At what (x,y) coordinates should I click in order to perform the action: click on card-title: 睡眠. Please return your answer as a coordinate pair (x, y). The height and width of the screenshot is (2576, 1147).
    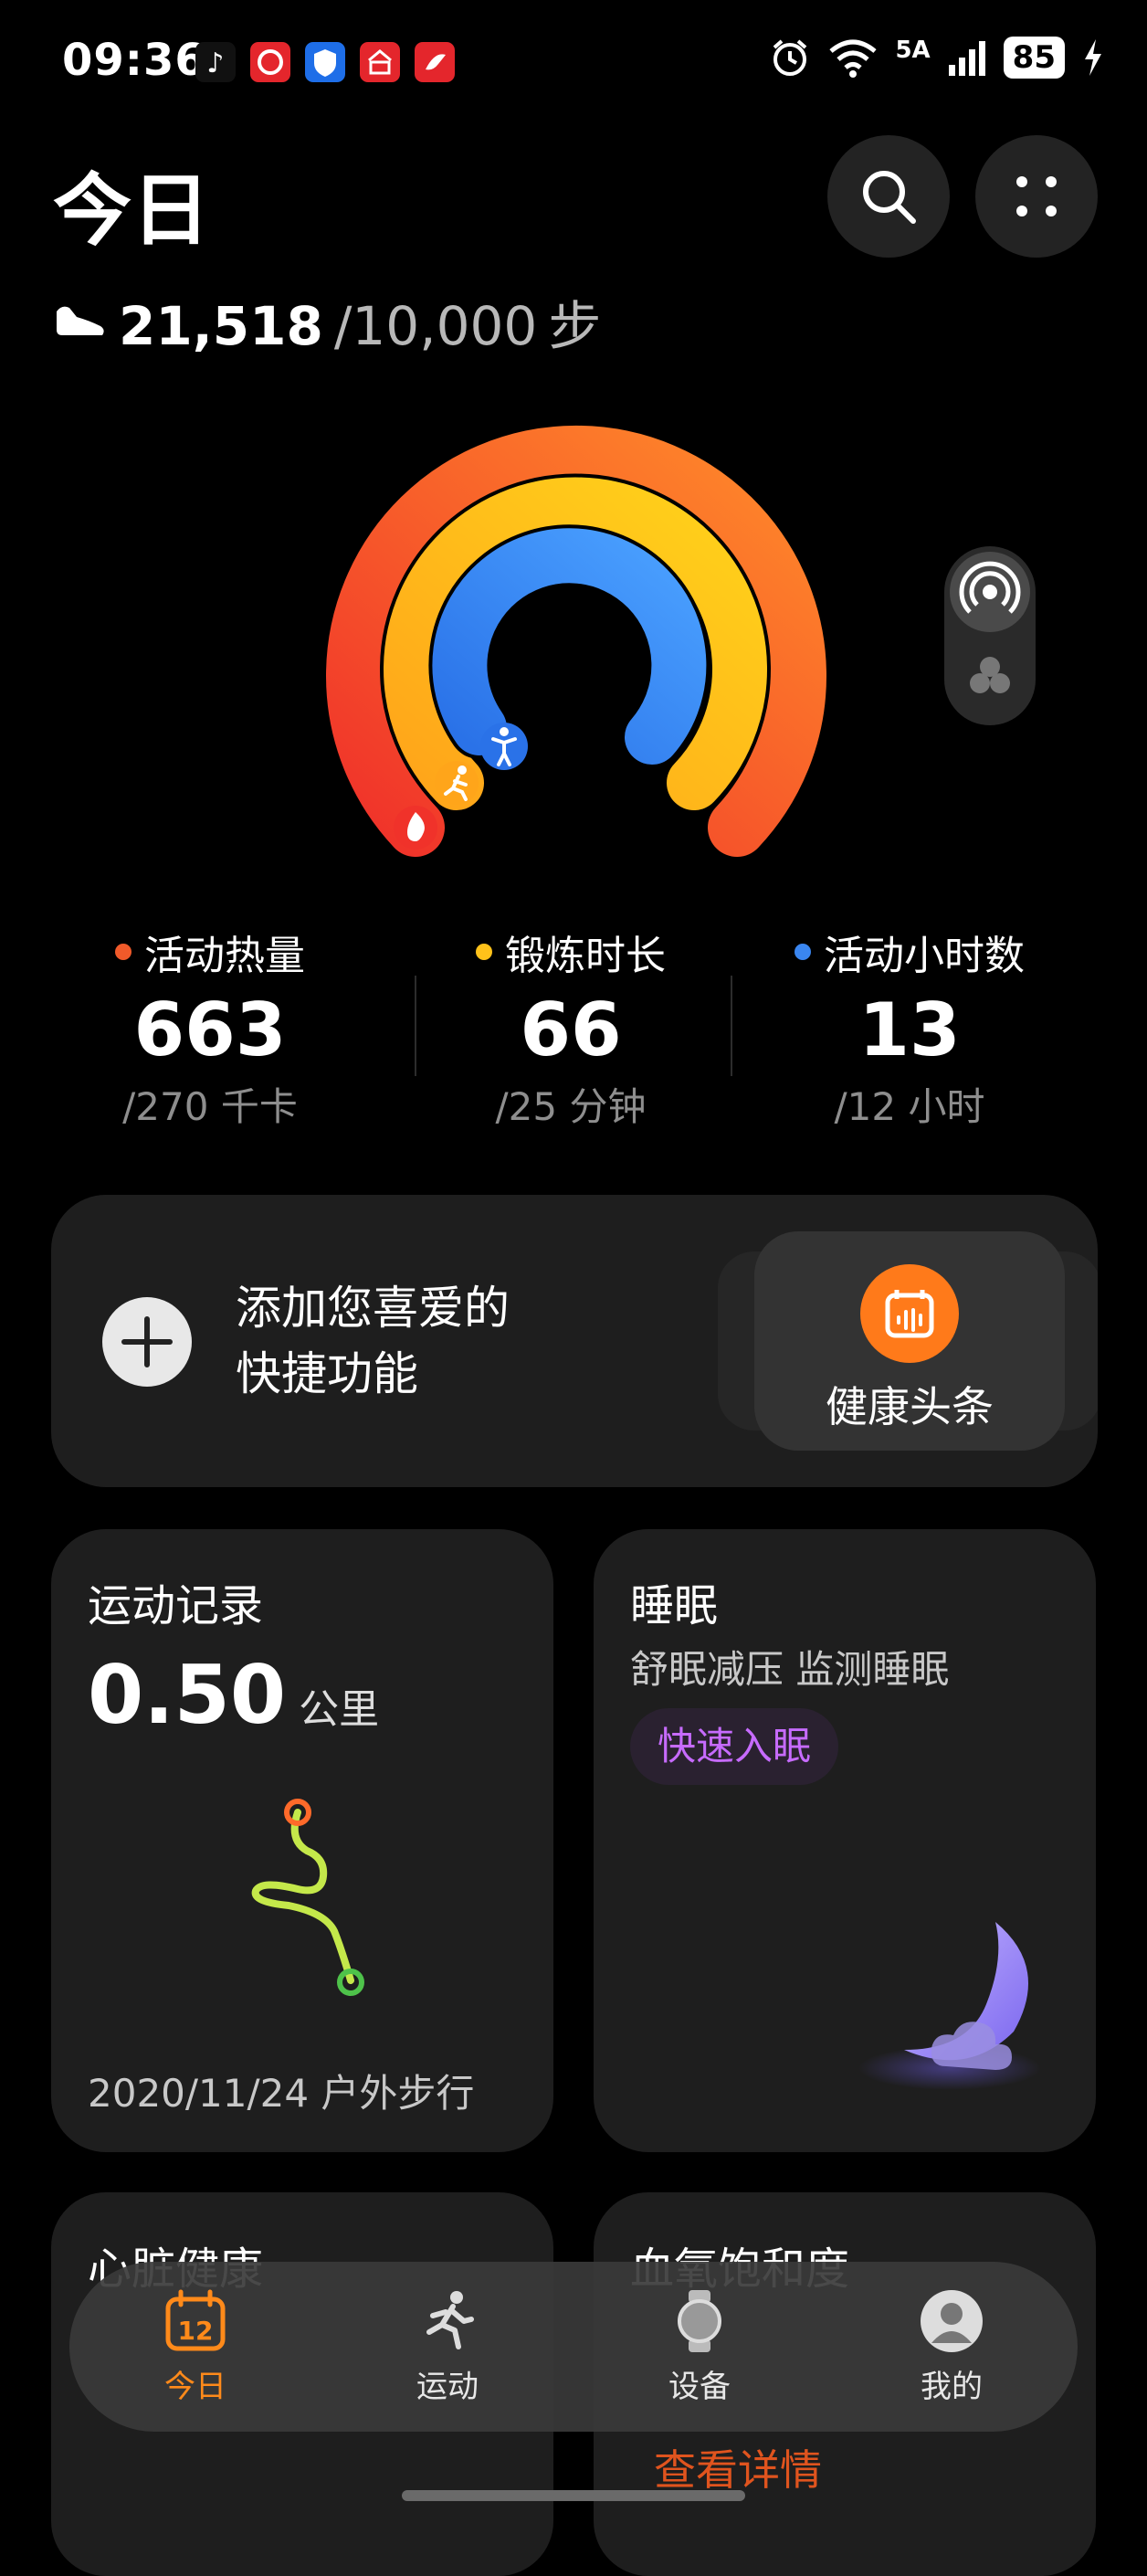
    Looking at the image, I should click on (674, 1605).